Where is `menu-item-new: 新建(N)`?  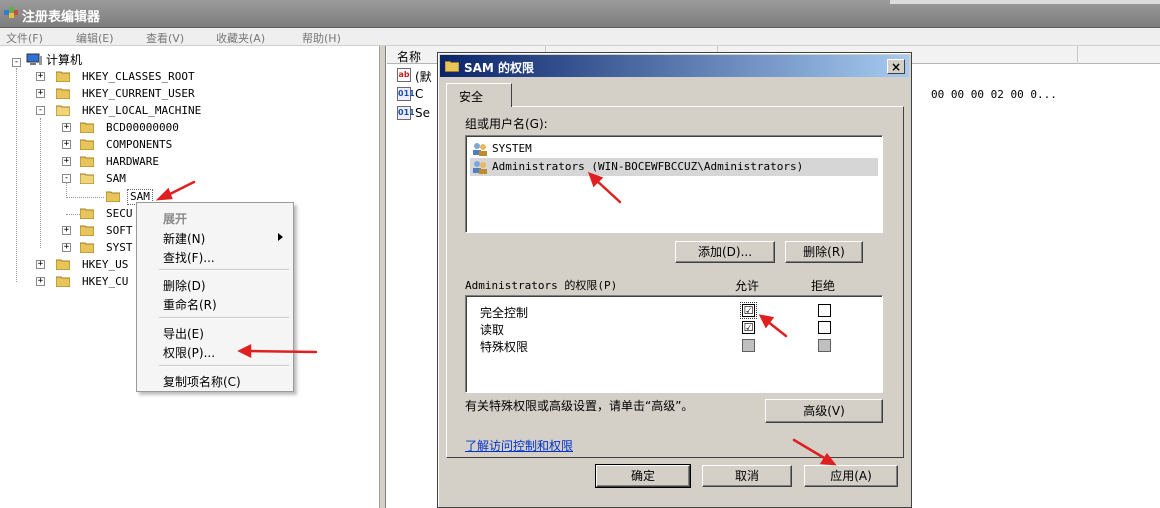 menu-item-new: 新建(N) is located at coordinates (184, 238).